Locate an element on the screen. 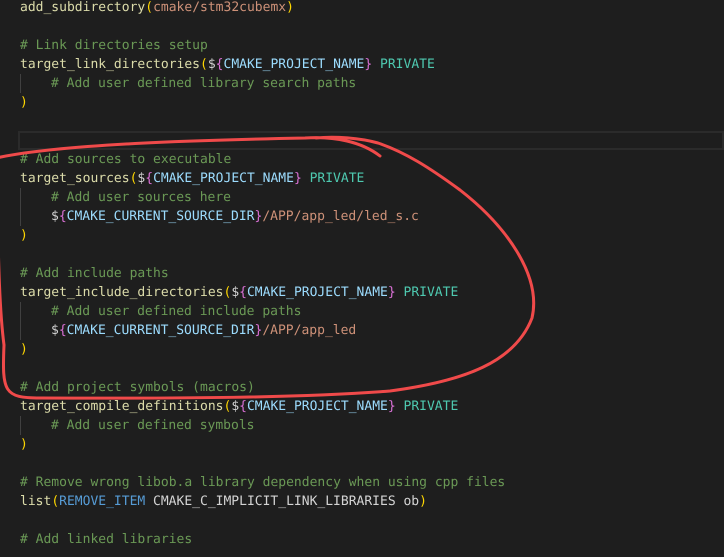 This screenshot has height=557, width=724. code-line: # Add user defined library search paths is located at coordinates (203, 84).